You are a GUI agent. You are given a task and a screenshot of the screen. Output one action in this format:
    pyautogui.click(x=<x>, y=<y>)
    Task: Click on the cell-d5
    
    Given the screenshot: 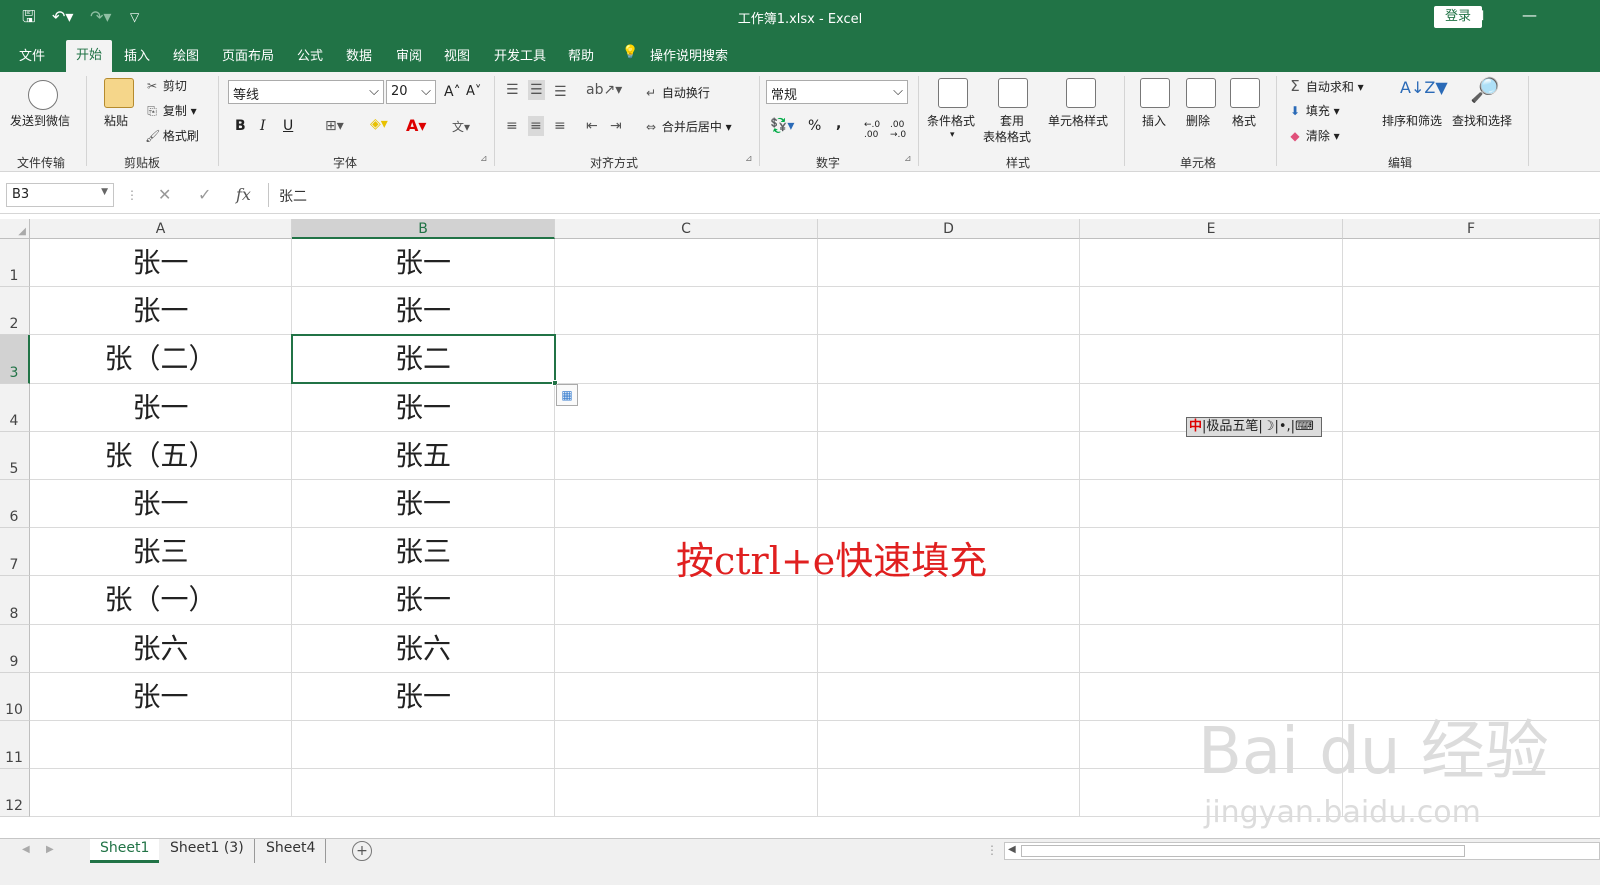 What is the action you would take?
    pyautogui.click(x=949, y=456)
    